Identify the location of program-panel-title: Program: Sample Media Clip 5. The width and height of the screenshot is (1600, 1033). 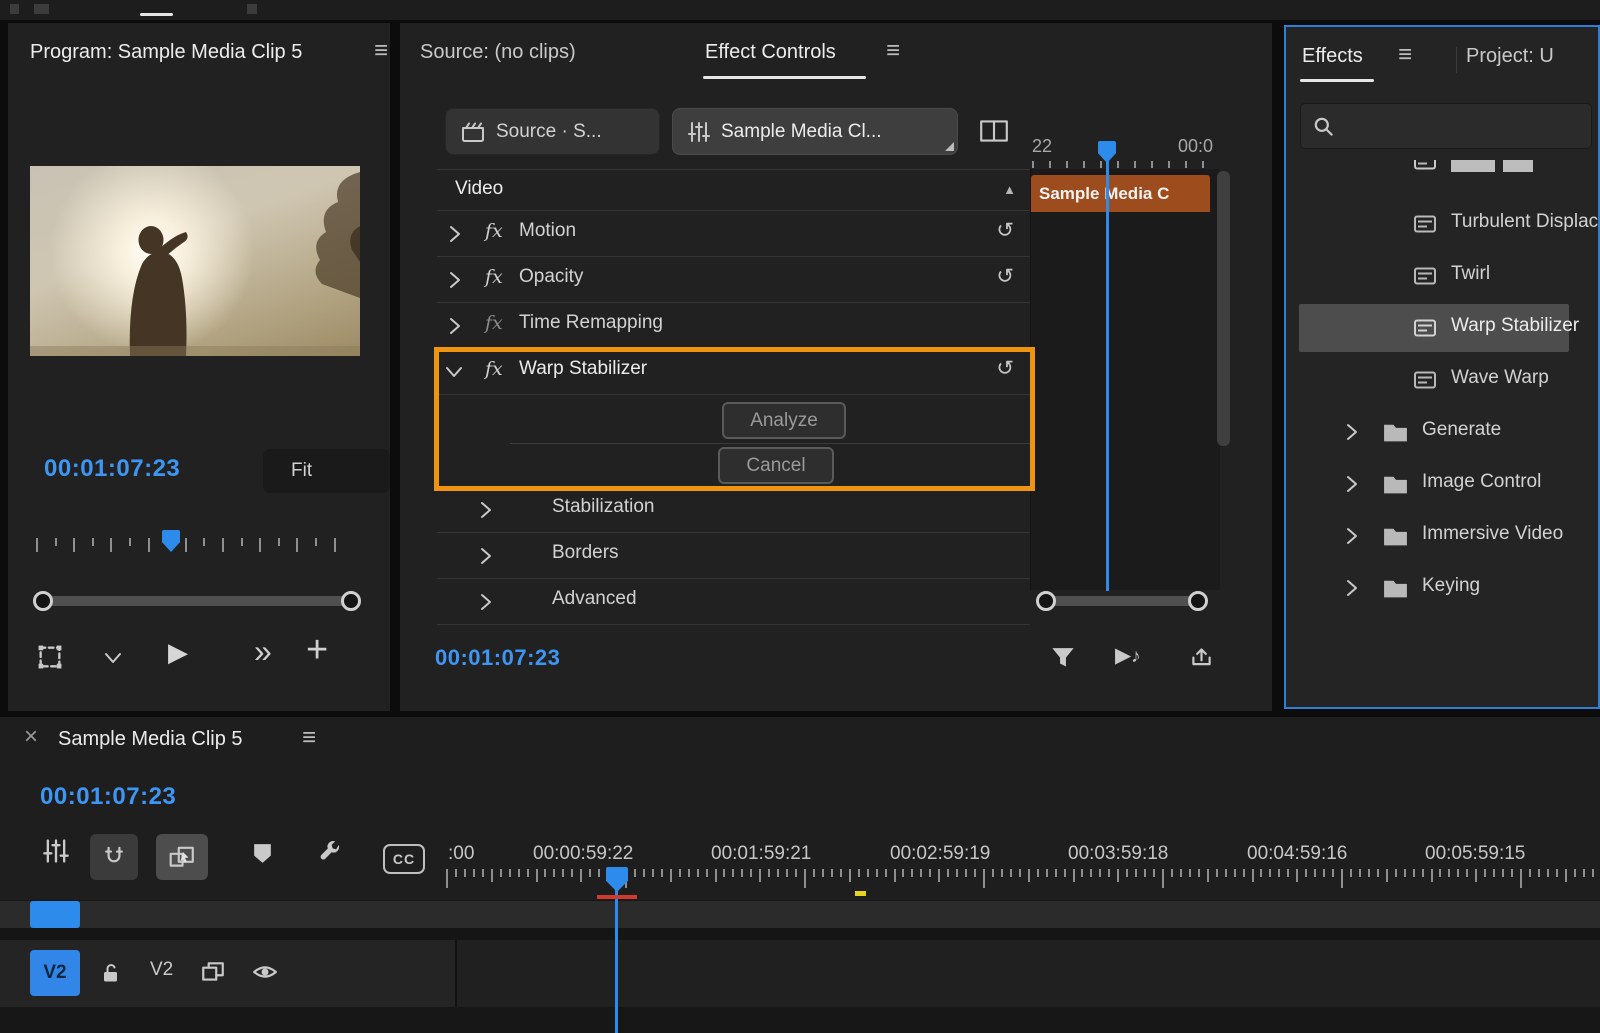
(166, 52).